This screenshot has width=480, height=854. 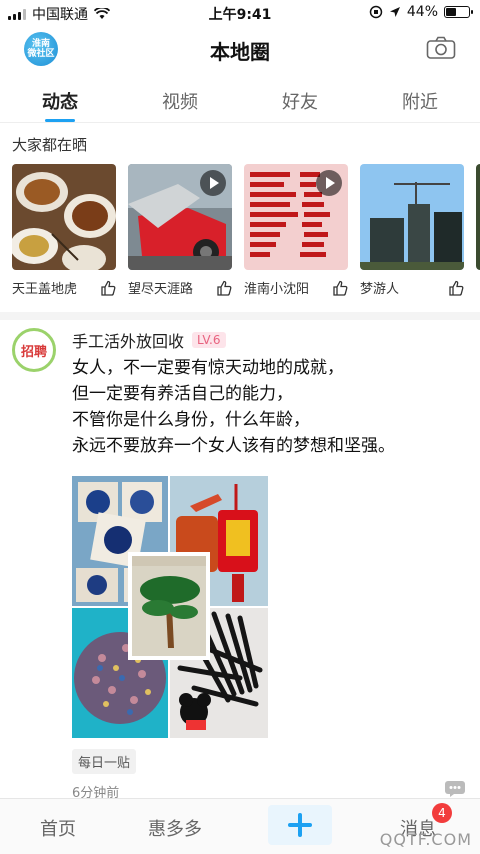 I want to click on topic-tag: 每日一贴, so click(x=104, y=761).